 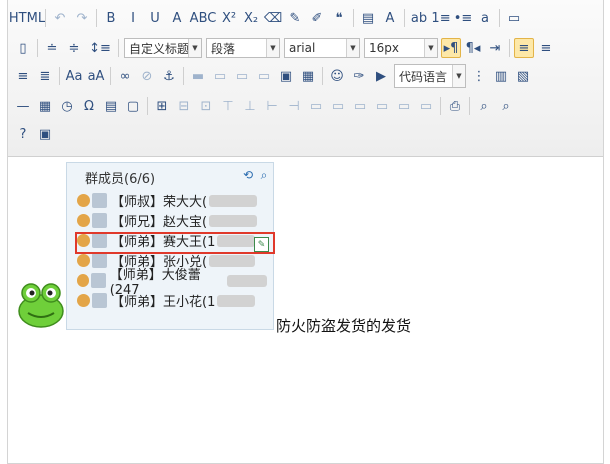 I want to click on avatar, so click(x=99, y=260).